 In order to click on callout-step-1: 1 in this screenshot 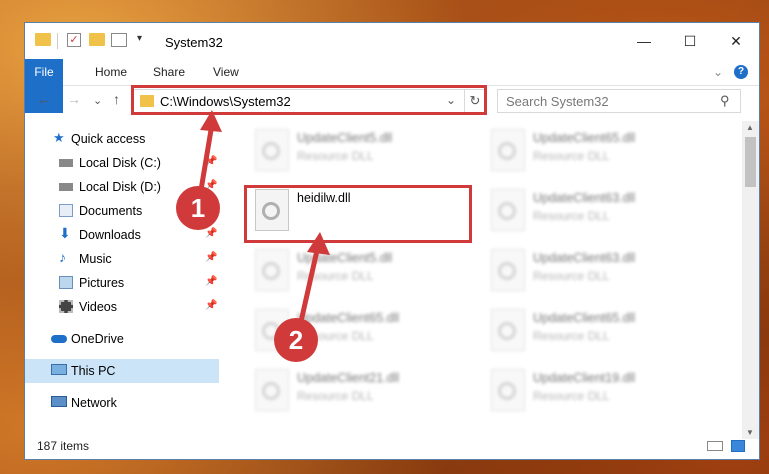, I will do `click(198, 208)`.